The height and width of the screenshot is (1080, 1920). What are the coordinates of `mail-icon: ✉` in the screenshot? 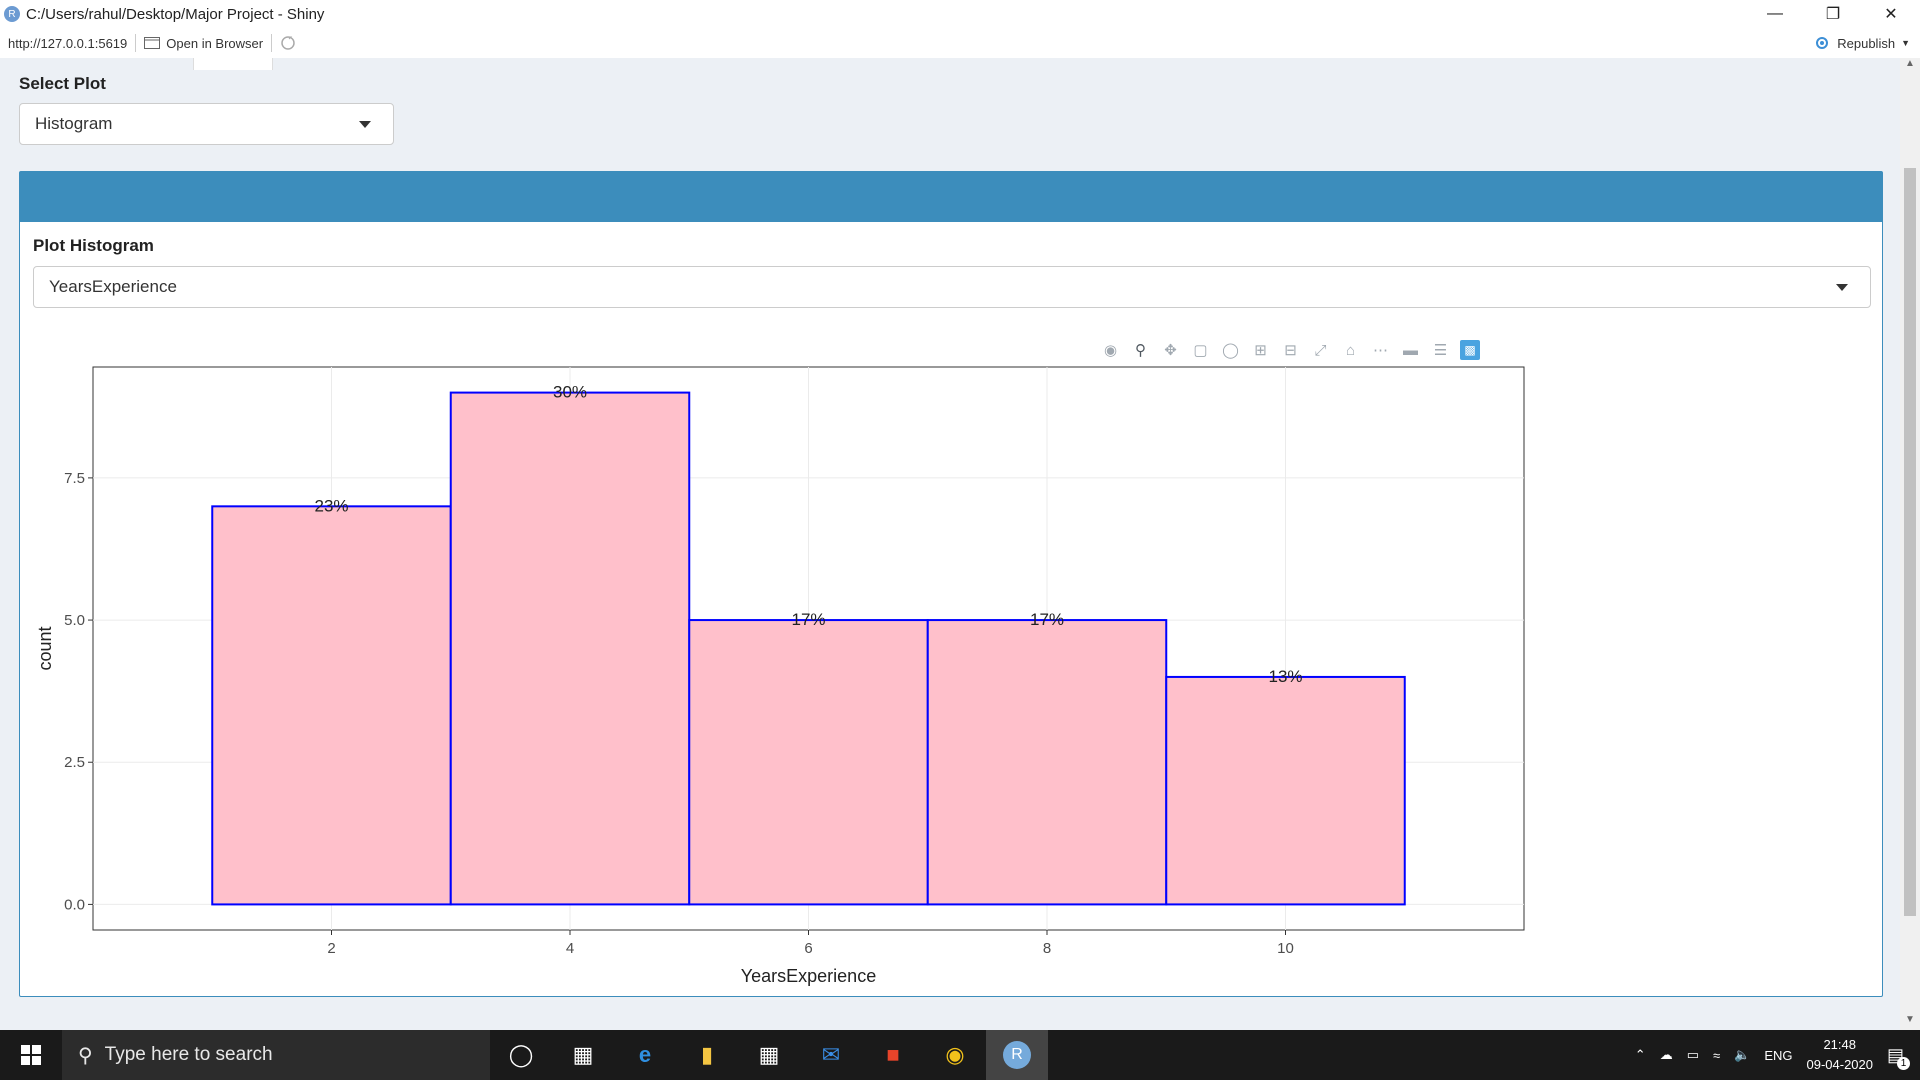 It's located at (831, 1055).